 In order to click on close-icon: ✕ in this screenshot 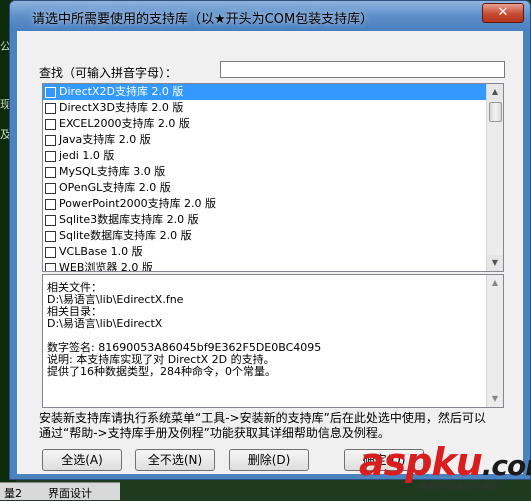, I will do `click(503, 12)`.